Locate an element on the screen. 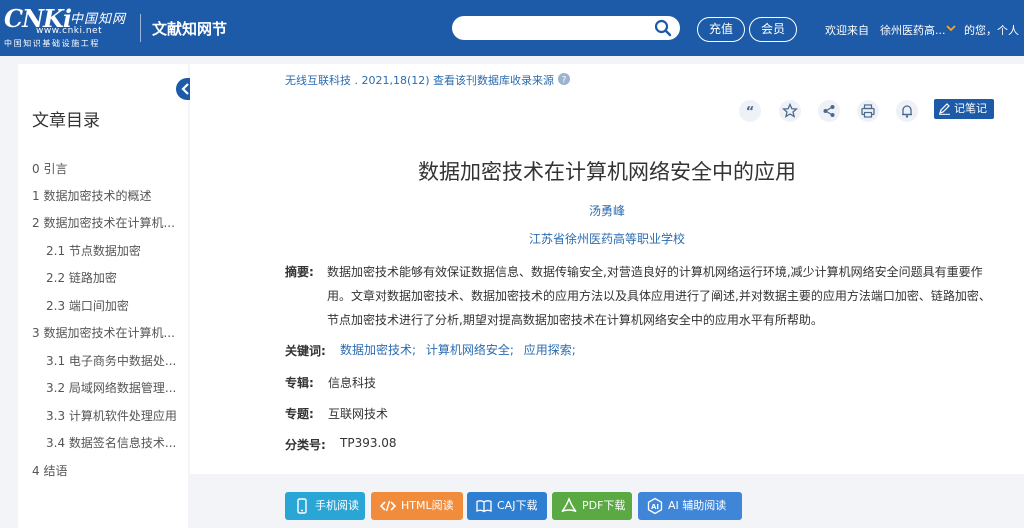  ai-icon: AI is located at coordinates (655, 506).